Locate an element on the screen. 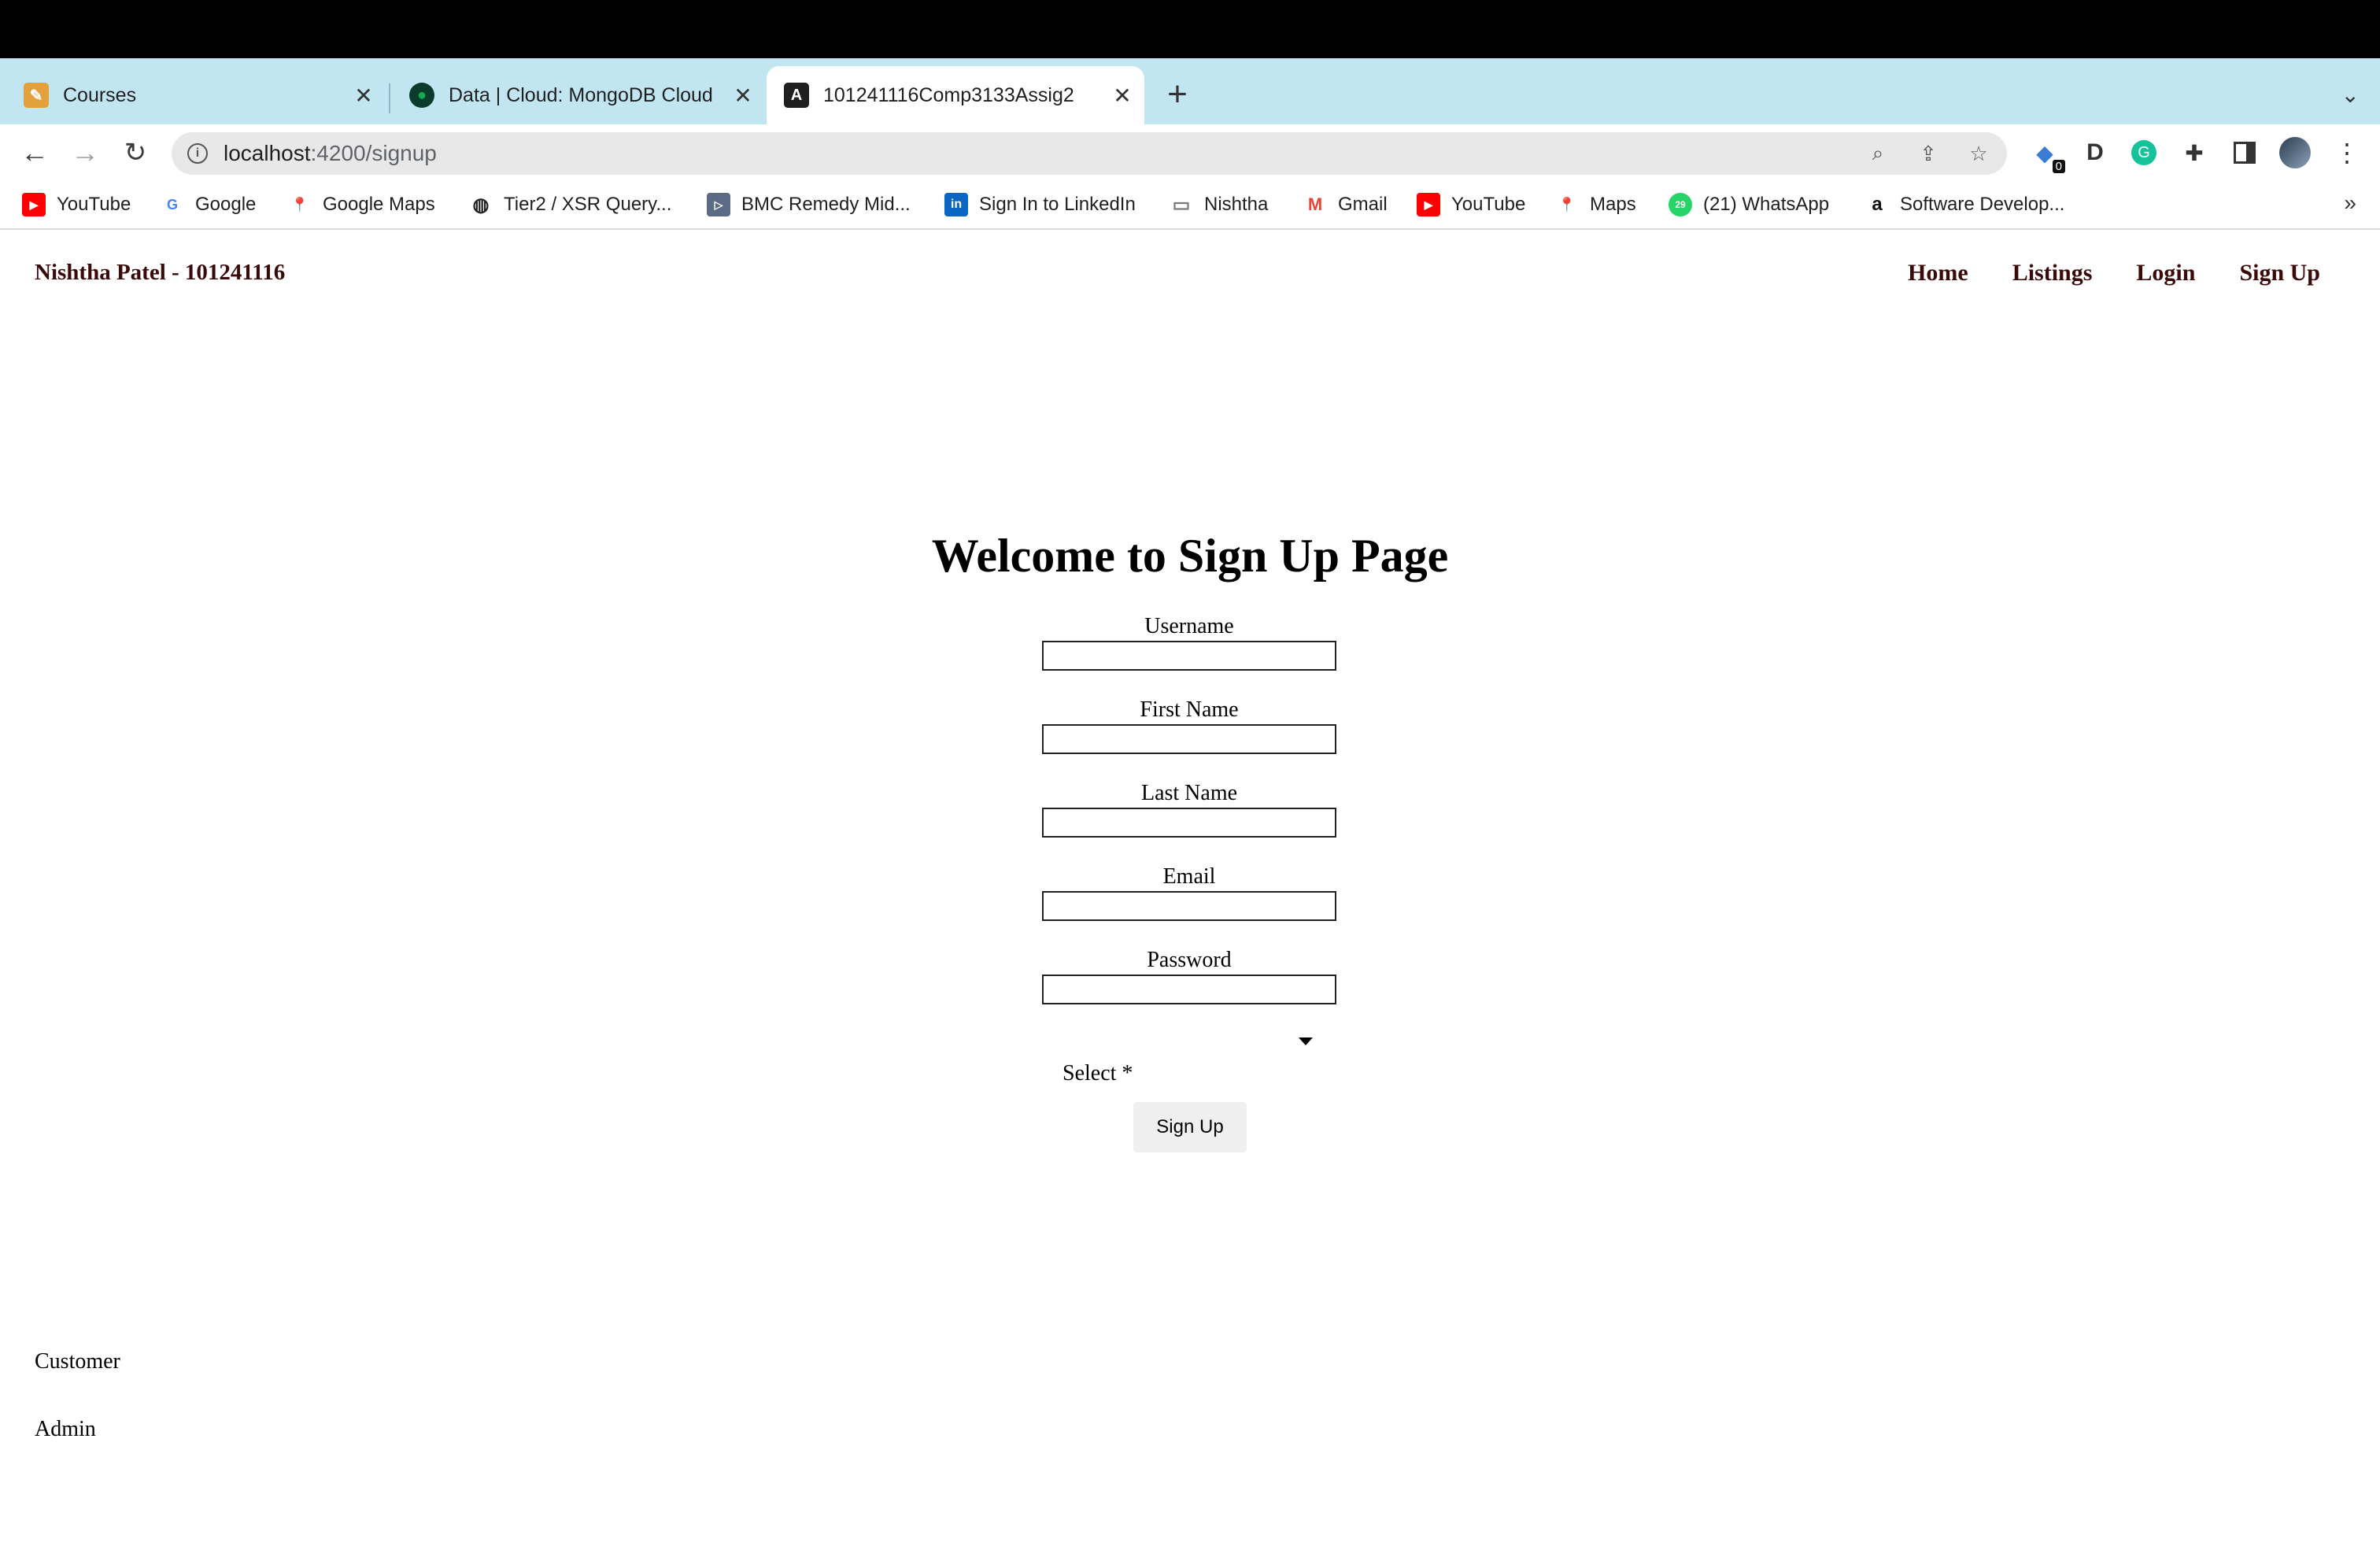 The width and height of the screenshot is (2380, 1546). bookmark-star-icon: ☆ is located at coordinates (1978, 153).